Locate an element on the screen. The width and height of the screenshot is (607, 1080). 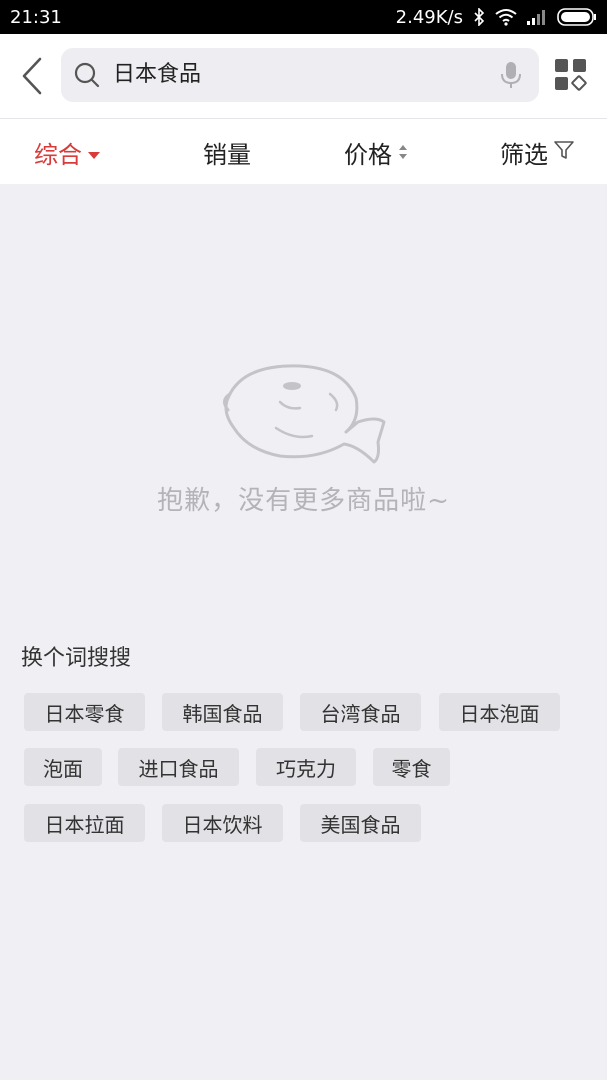
suggestion-chip: 美国食品 is located at coordinates (360, 823).